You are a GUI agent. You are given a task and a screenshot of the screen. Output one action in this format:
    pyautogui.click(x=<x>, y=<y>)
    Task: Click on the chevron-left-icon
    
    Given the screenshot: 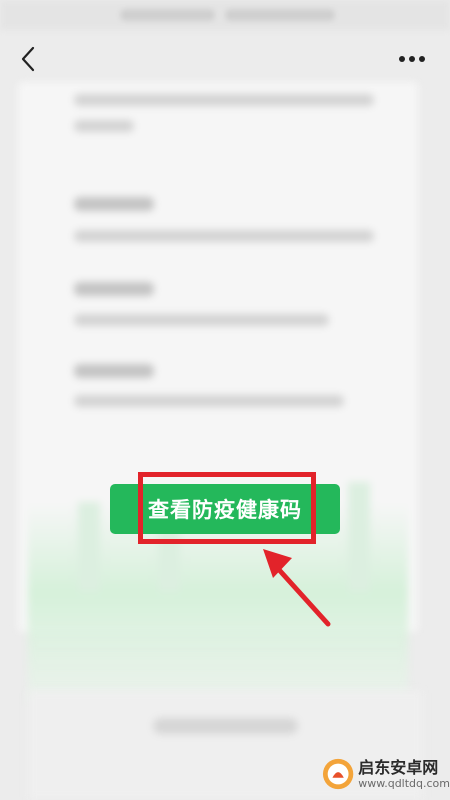 What is the action you would take?
    pyautogui.click(x=28, y=59)
    